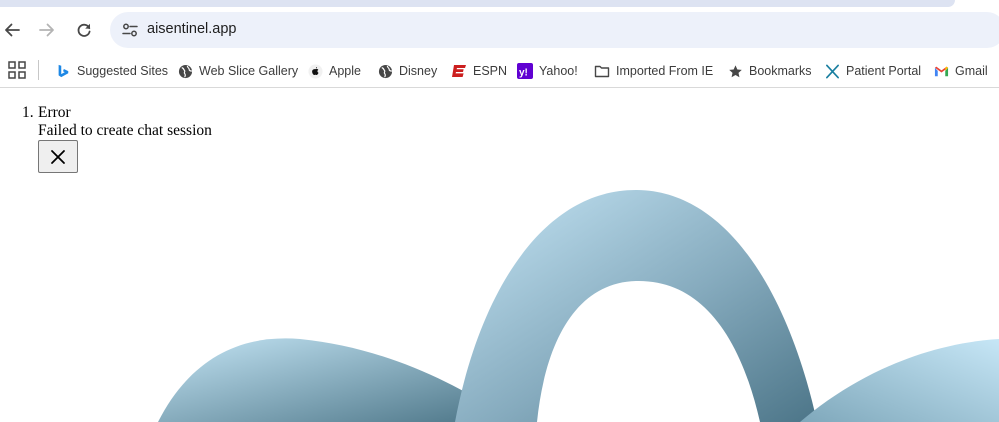 This screenshot has width=999, height=422. What do you see at coordinates (602, 71) in the screenshot?
I see `folder-icon` at bounding box center [602, 71].